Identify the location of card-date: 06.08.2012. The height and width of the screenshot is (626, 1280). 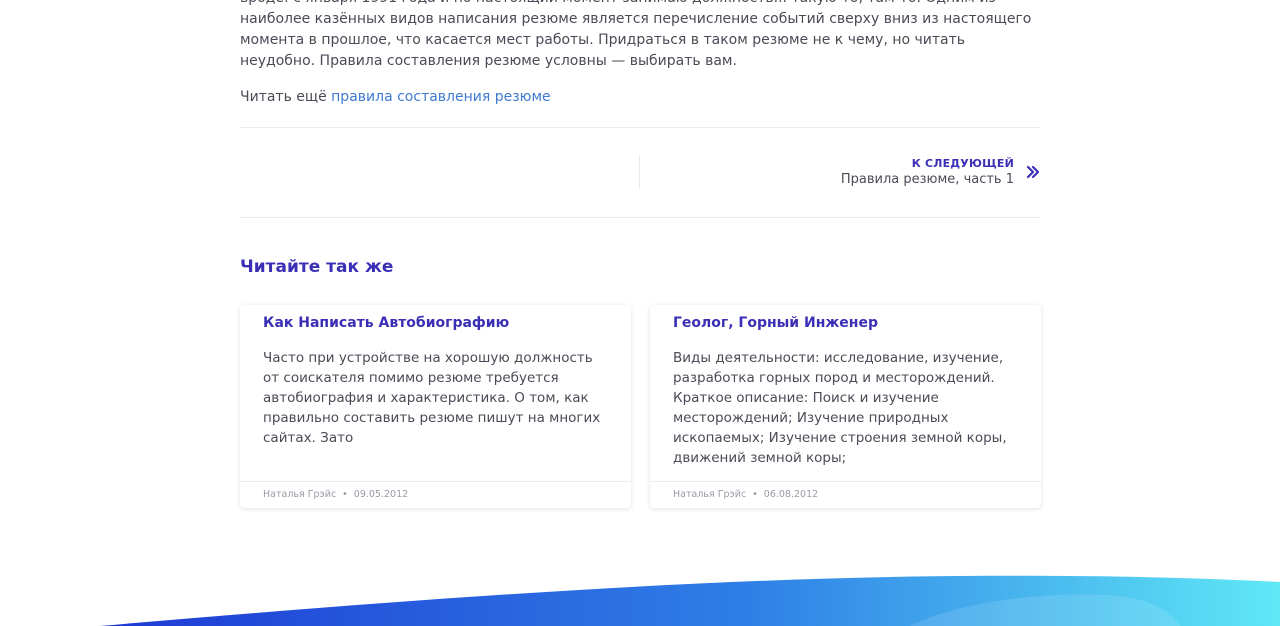
(791, 494).